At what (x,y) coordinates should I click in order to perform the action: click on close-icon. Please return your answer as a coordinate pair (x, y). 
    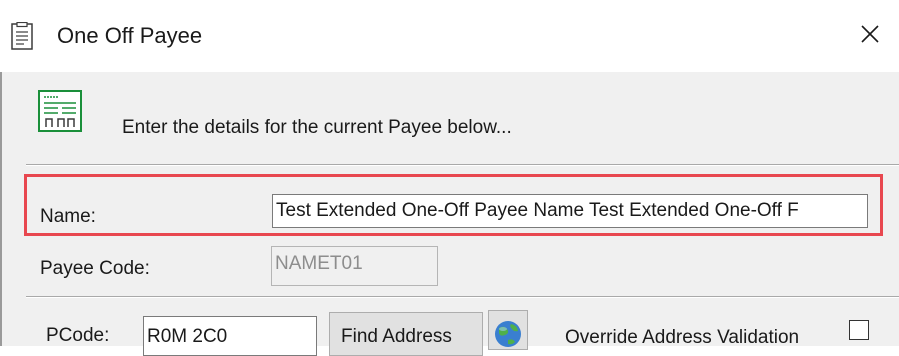
    Looking at the image, I should click on (870, 36).